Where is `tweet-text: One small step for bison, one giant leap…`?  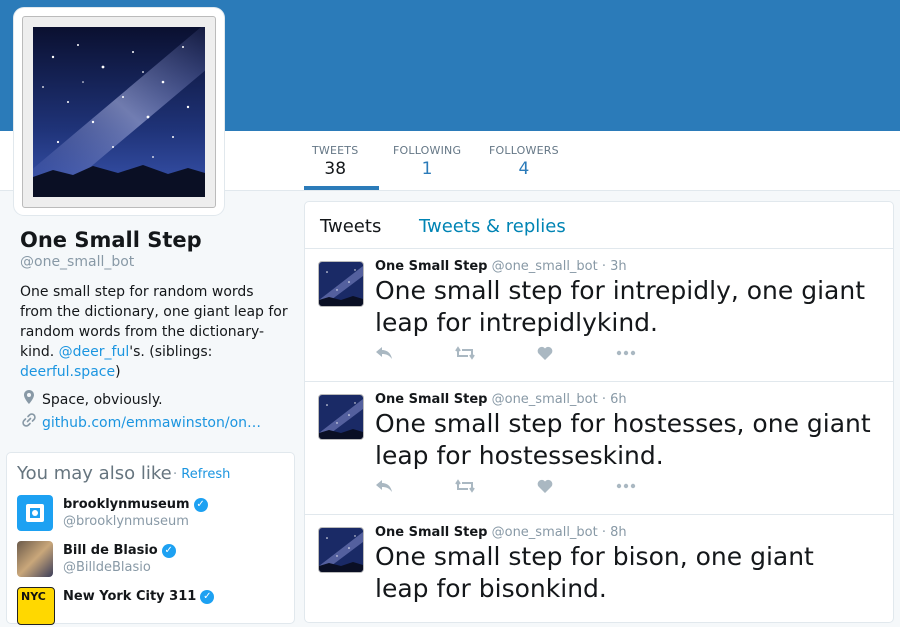
tweet-text: One small step for bison, one giant leap… is located at coordinates (594, 572).